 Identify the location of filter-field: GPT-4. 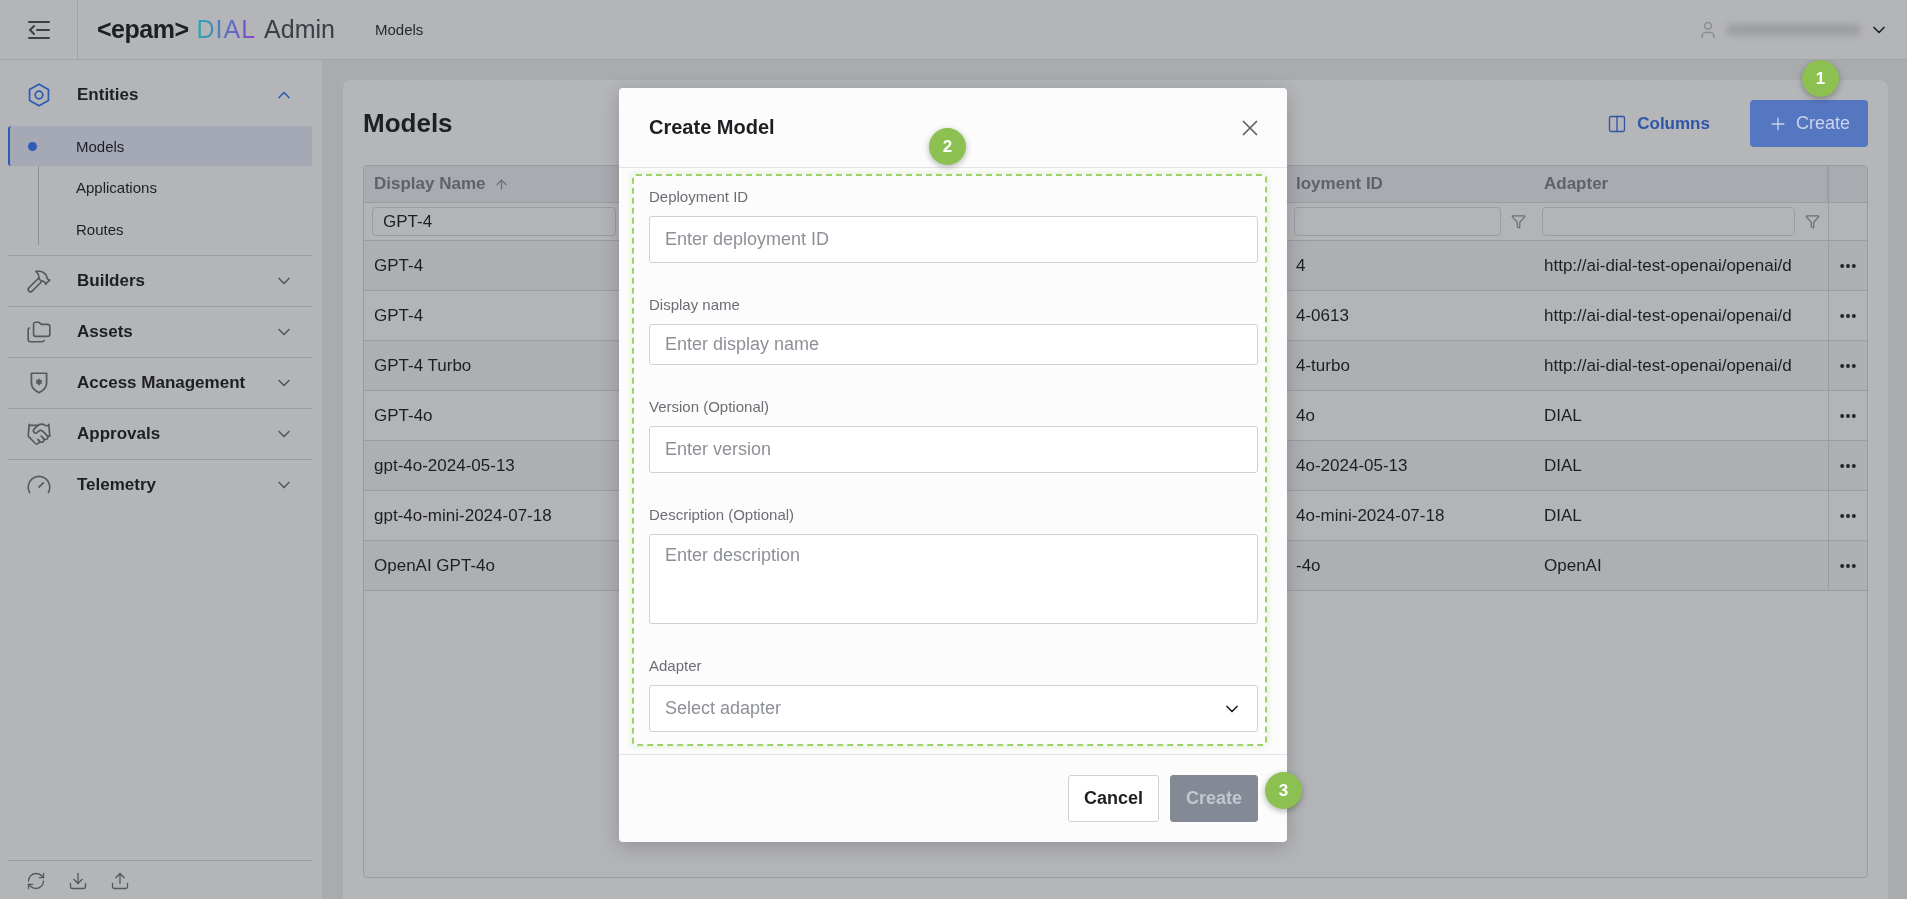
(494, 221).